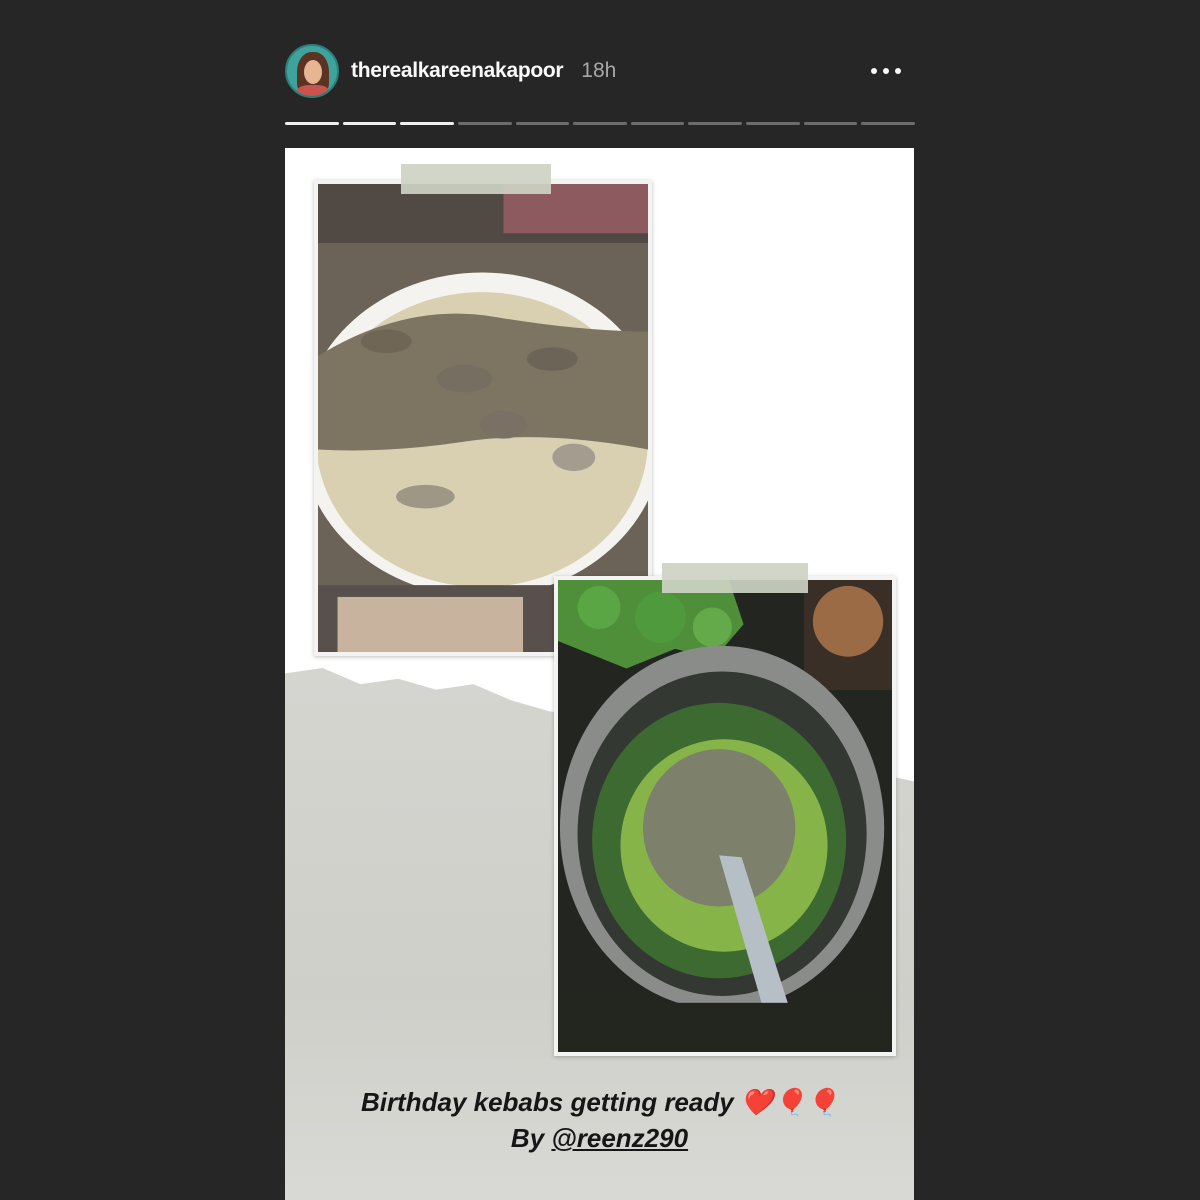 The image size is (1200, 1200). What do you see at coordinates (313, 90) in the screenshot?
I see `avatar-top` at bounding box center [313, 90].